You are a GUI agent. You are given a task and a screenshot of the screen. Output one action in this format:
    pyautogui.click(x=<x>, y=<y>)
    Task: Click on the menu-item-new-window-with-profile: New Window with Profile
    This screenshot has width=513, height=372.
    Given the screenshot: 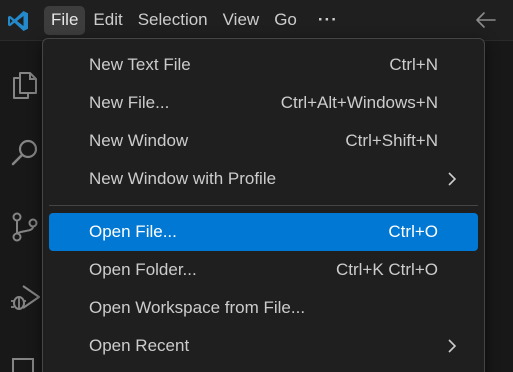 What is the action you would take?
    pyautogui.click(x=263, y=179)
    